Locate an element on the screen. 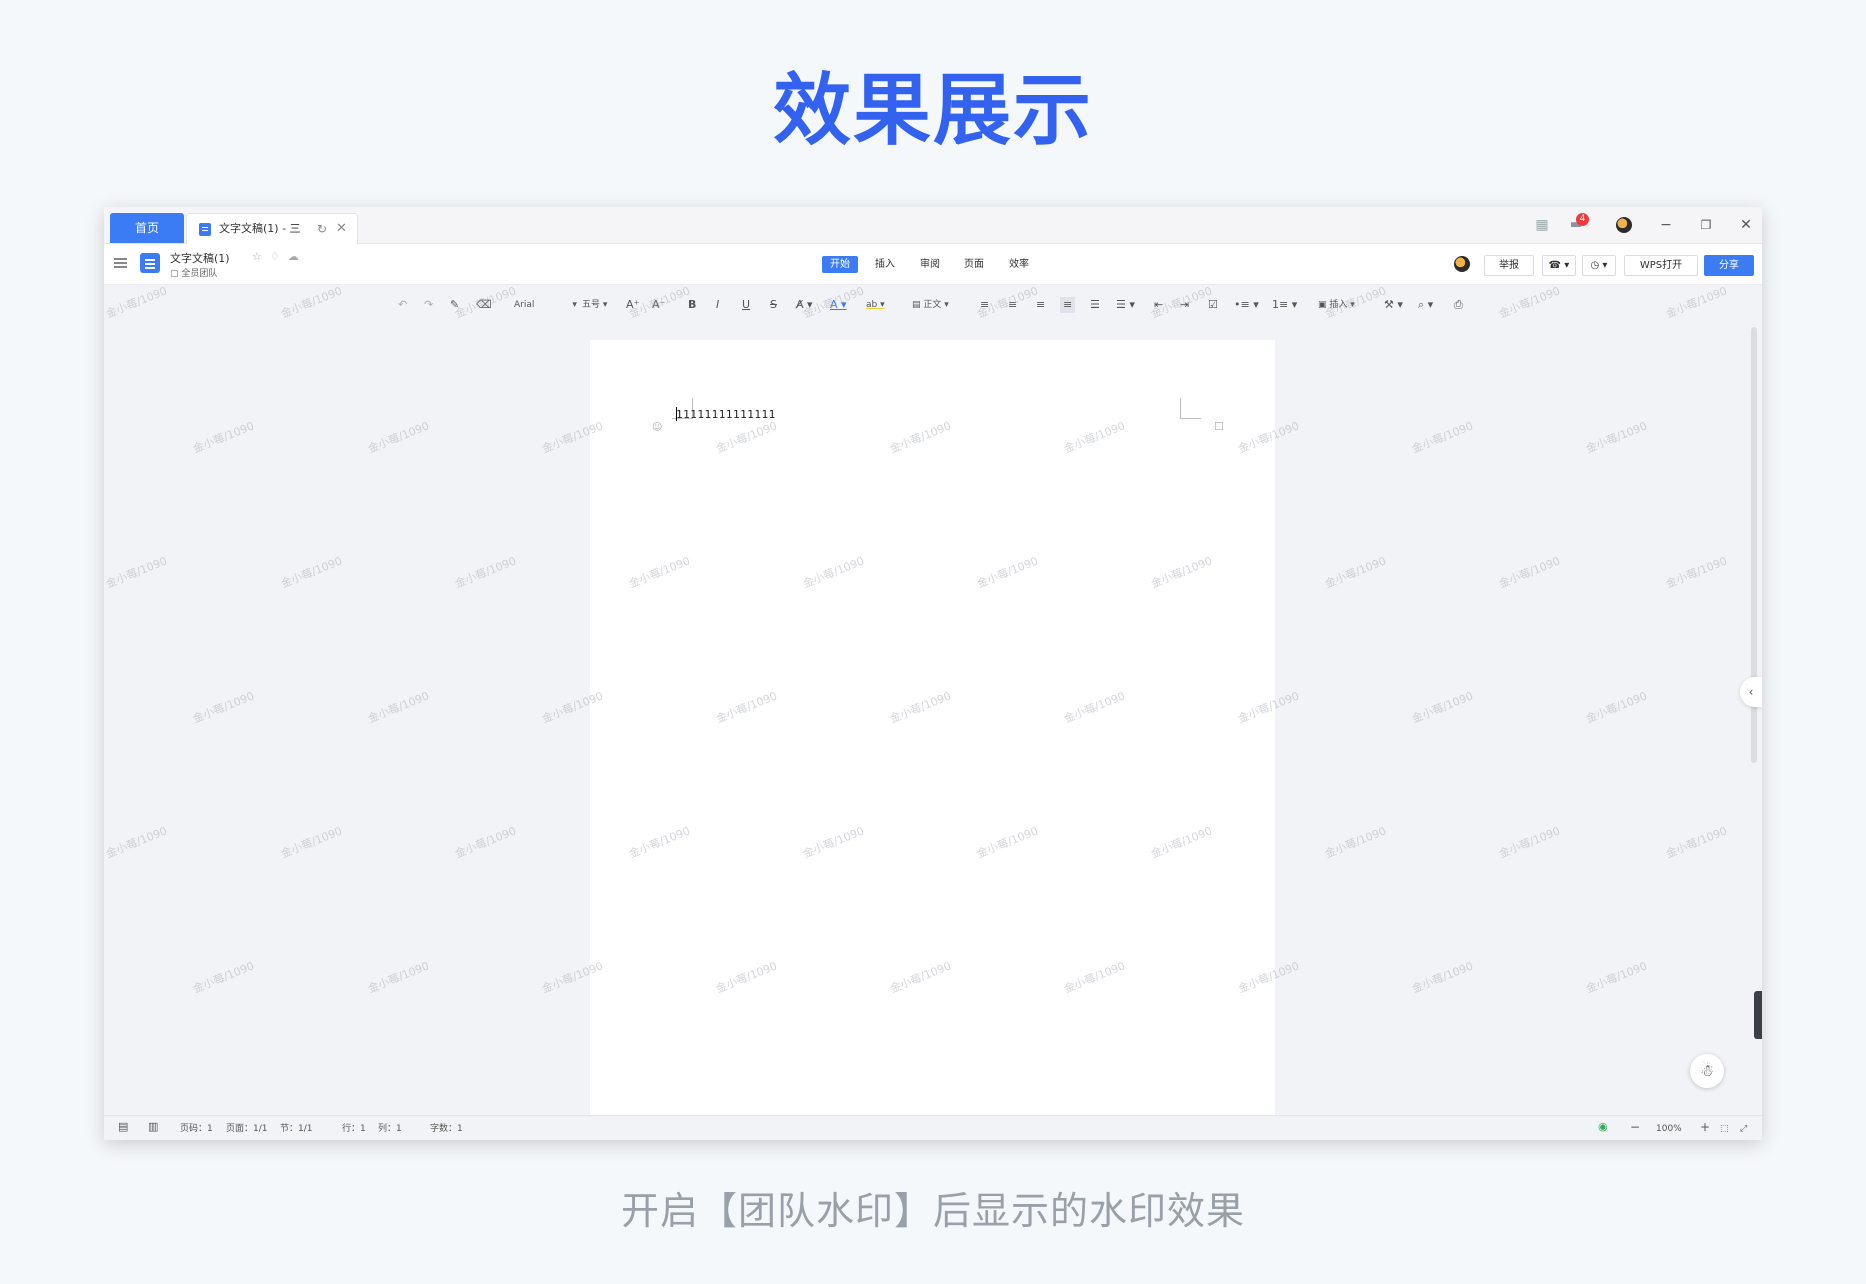 This screenshot has height=1284, width=1866. tab-home: 首页 is located at coordinates (147, 228).